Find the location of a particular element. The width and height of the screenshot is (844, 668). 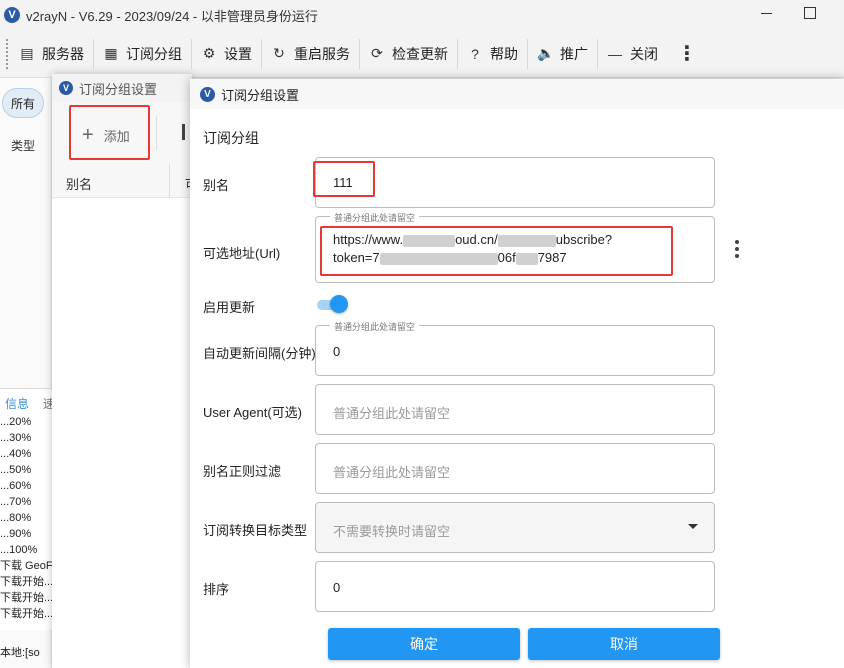

status-bar-text: 本地:[so is located at coordinates (20, 653).